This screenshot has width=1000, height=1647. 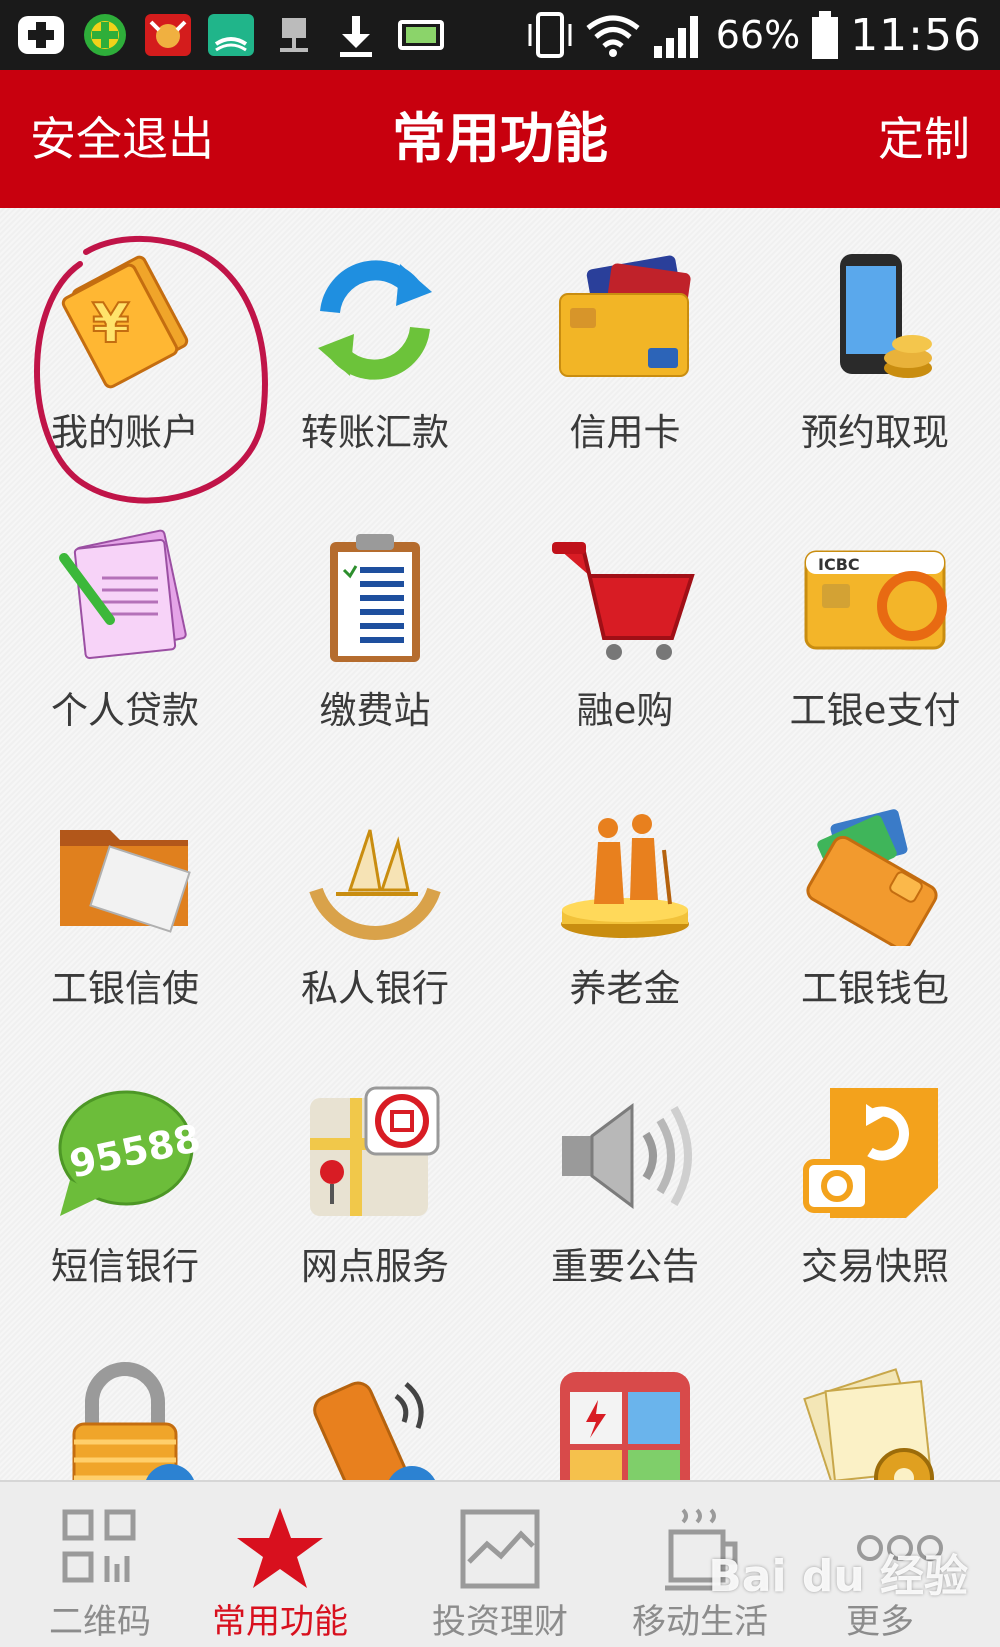 What do you see at coordinates (500, 139) in the screenshot?
I see `app-header: 常用功能 安全退出 定制` at bounding box center [500, 139].